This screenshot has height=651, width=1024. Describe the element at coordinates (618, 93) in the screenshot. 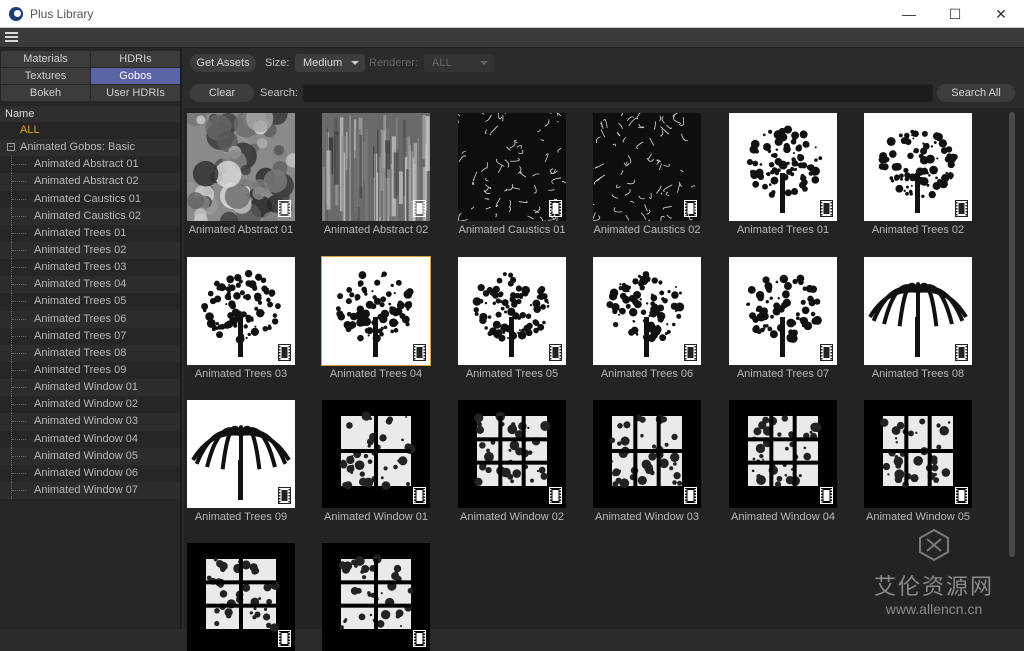

I see `search-input` at that location.